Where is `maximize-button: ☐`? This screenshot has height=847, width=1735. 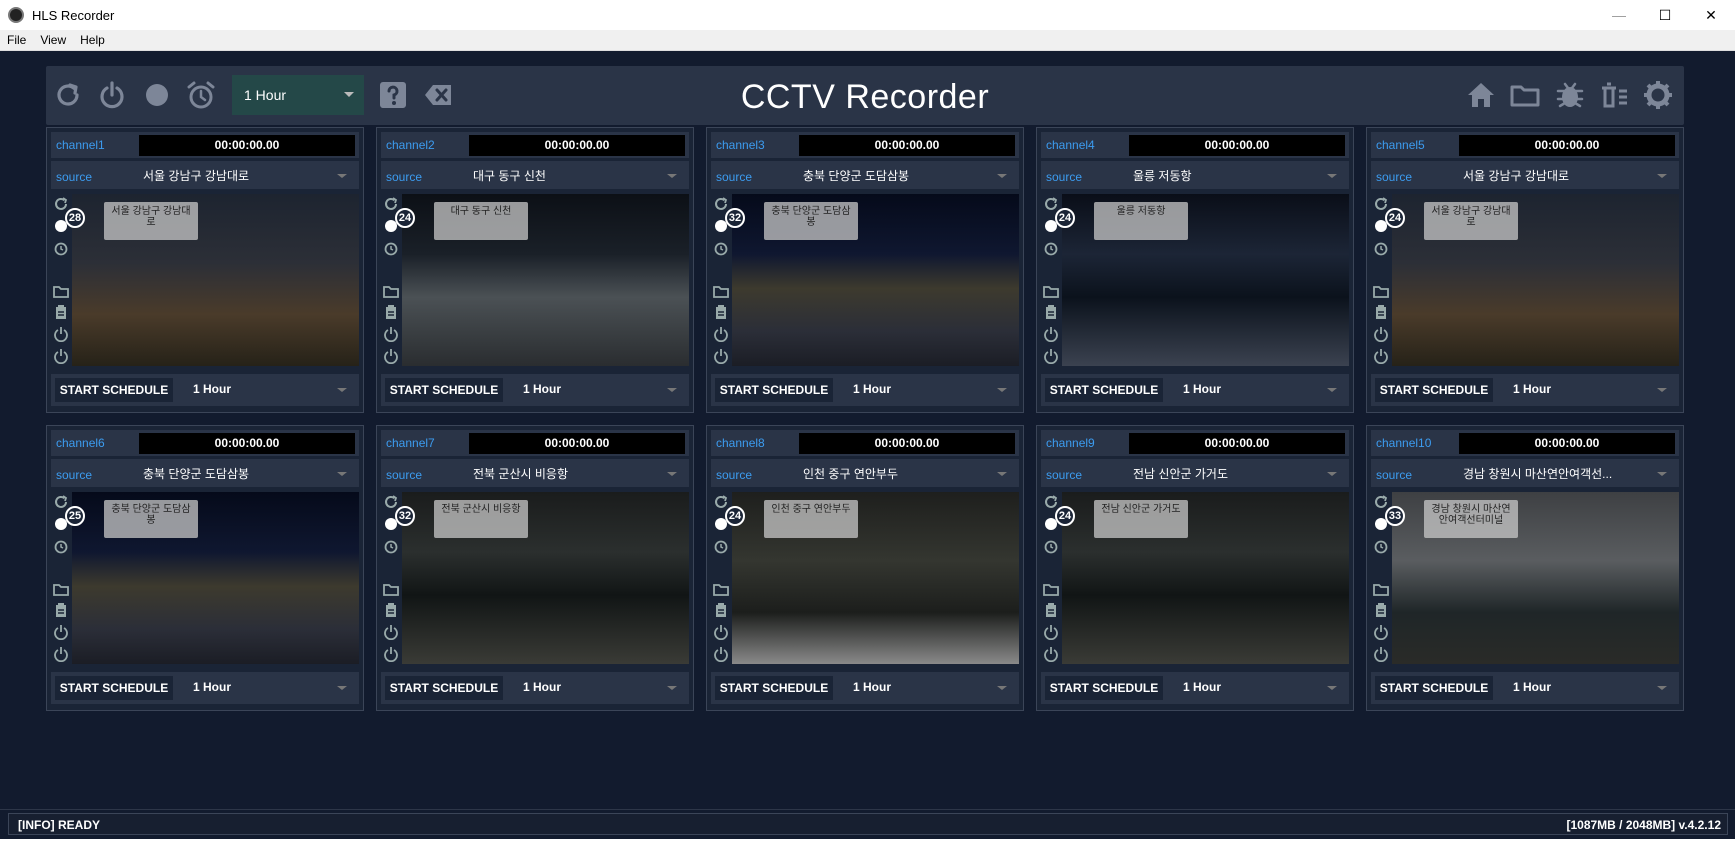
maximize-button: ☐ is located at coordinates (1665, 15).